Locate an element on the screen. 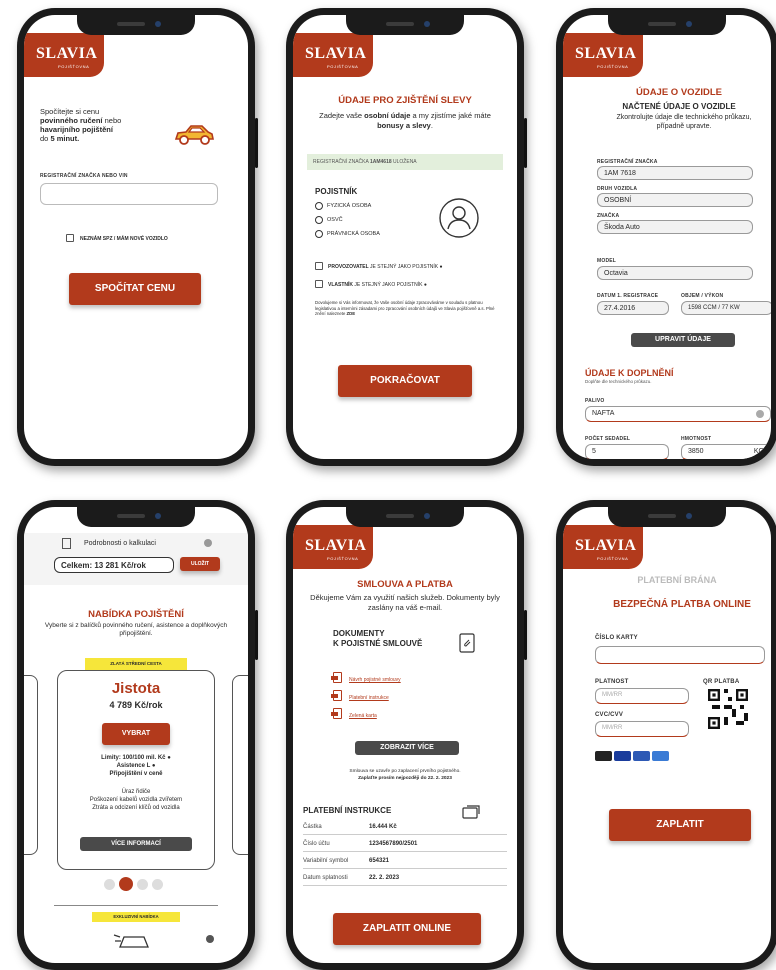  gateway-title: PLATEBNÍ BRÁNA is located at coordinates (677, 580).